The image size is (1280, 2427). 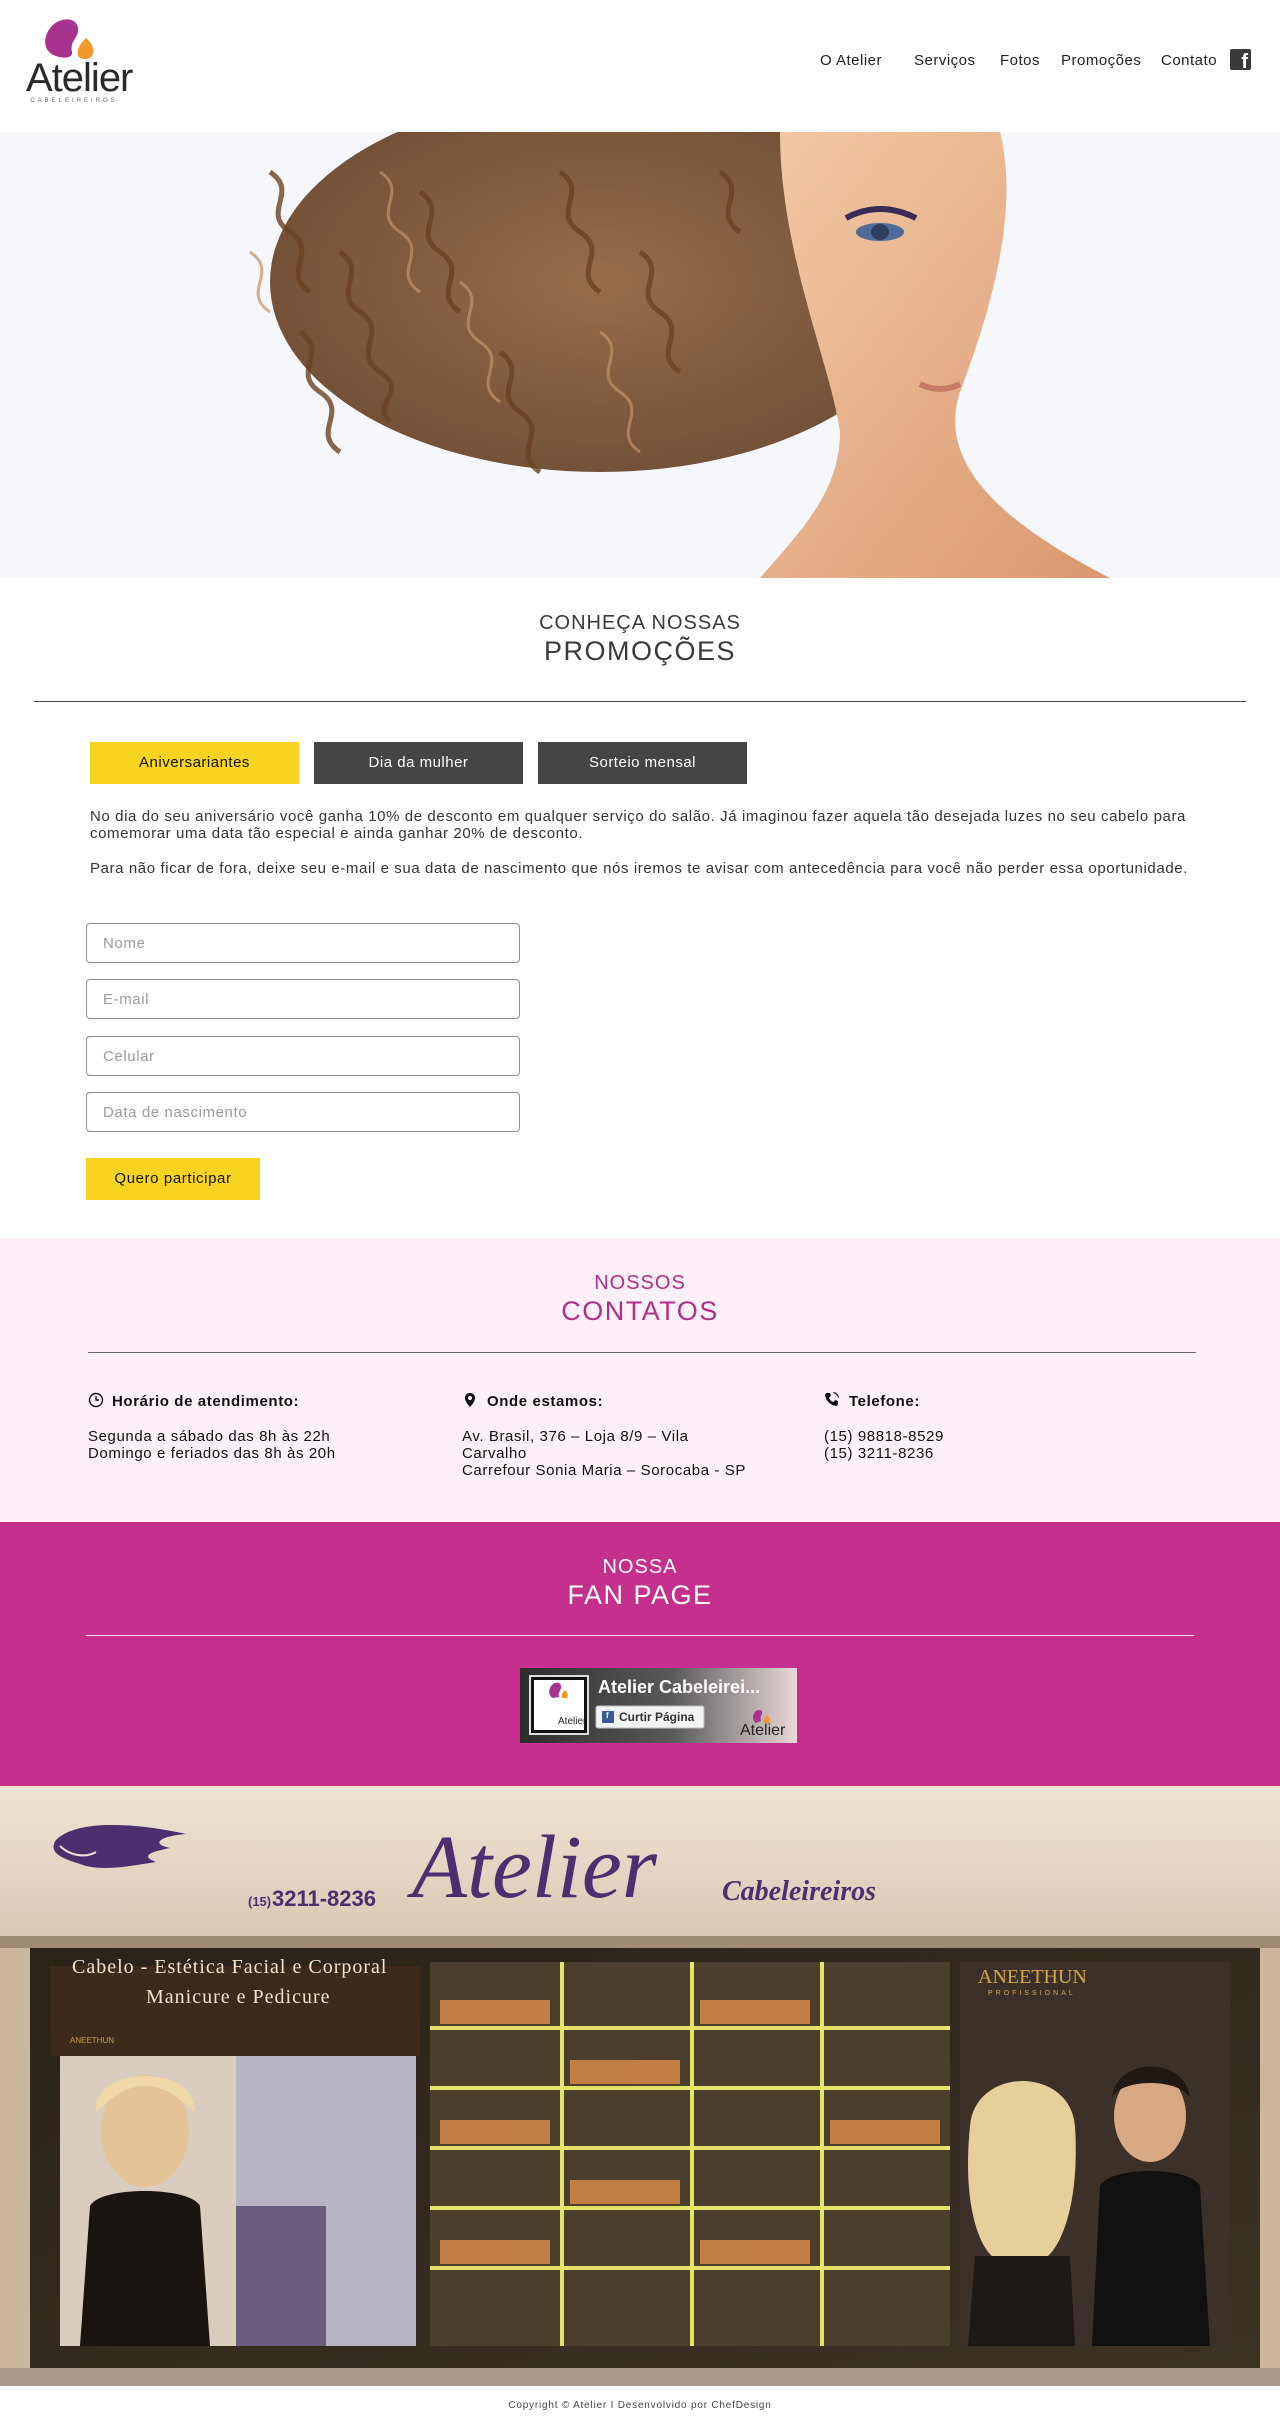 I want to click on hours-heading: Horário de atendimento:, so click(x=206, y=1401).